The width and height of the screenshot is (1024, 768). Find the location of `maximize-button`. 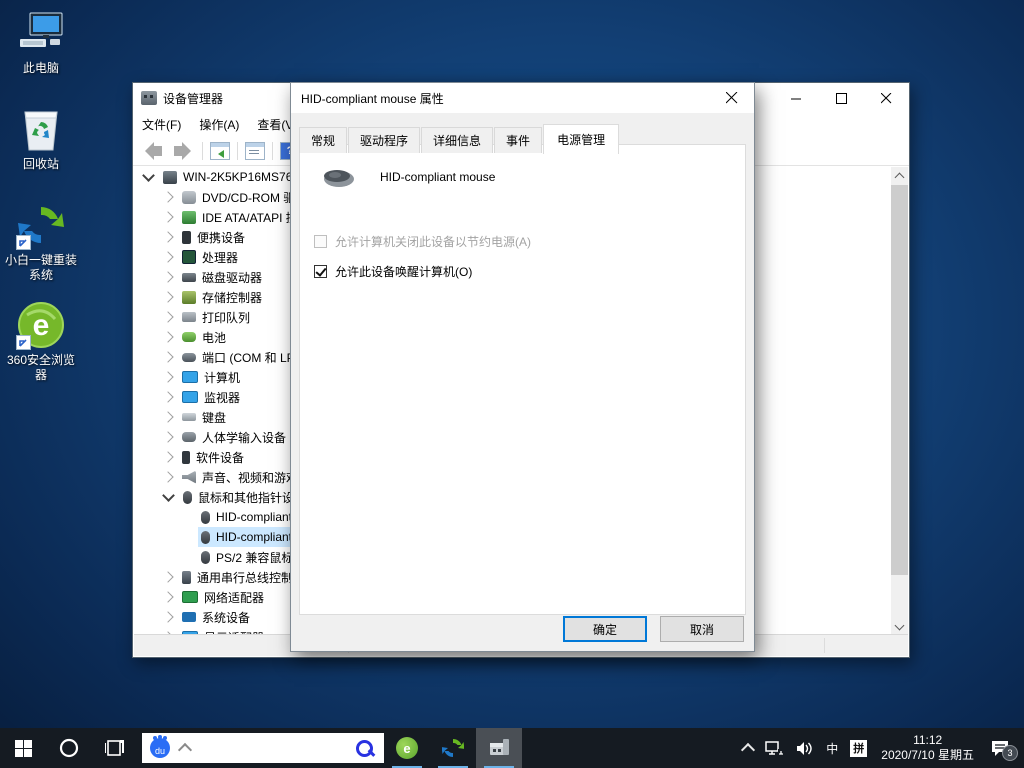

maximize-button is located at coordinates (841, 98).